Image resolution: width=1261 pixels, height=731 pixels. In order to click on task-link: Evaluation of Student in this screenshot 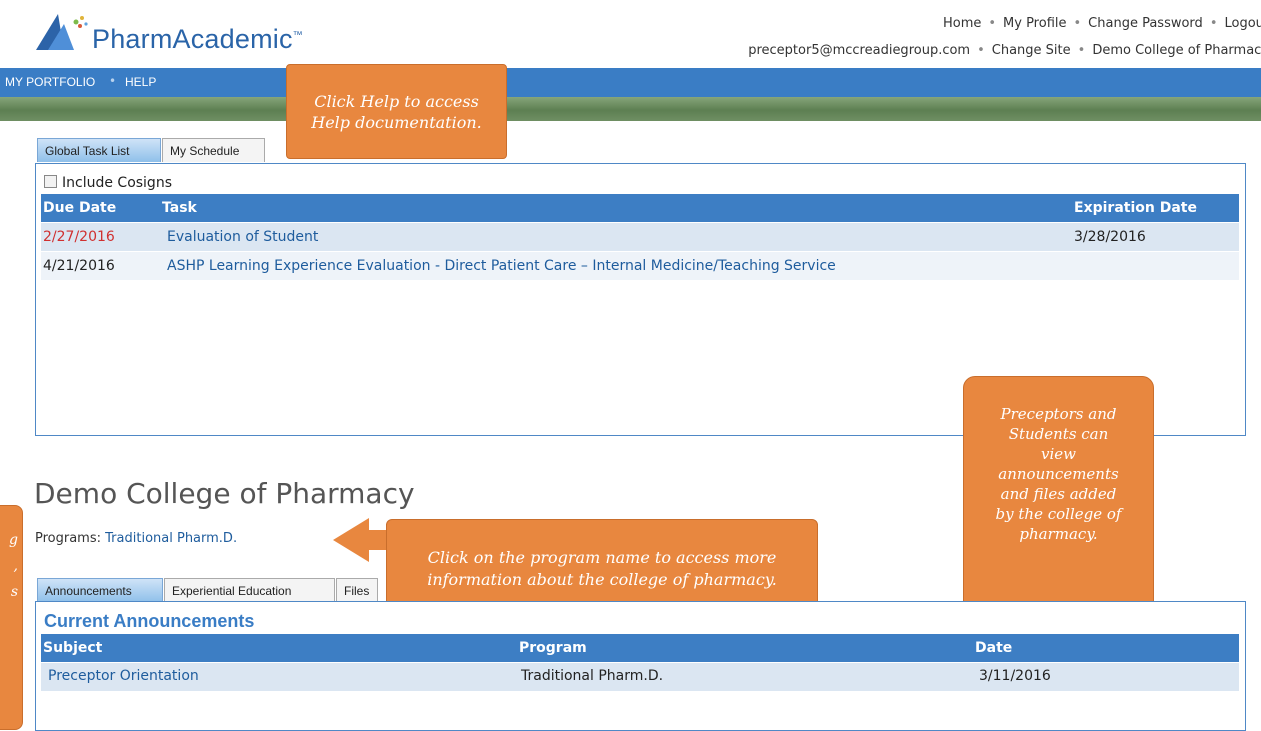, I will do `click(242, 237)`.